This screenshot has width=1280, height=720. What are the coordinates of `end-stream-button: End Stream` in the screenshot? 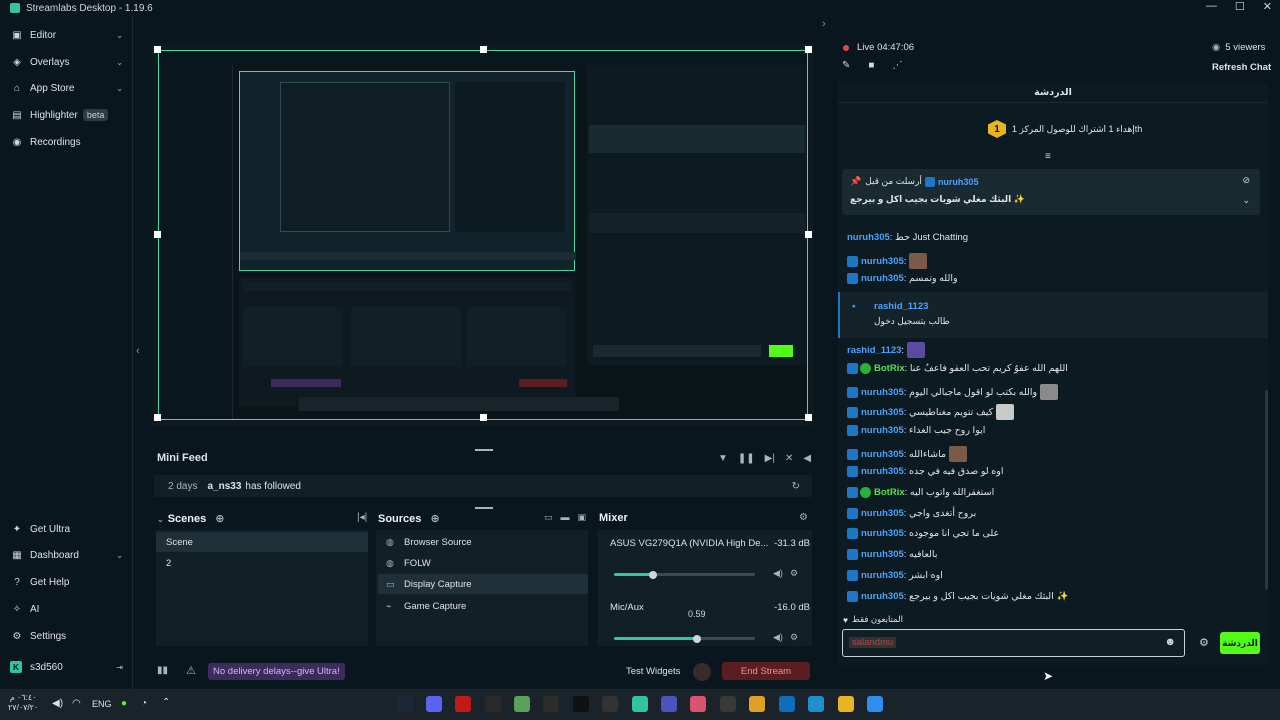 It's located at (766, 671).